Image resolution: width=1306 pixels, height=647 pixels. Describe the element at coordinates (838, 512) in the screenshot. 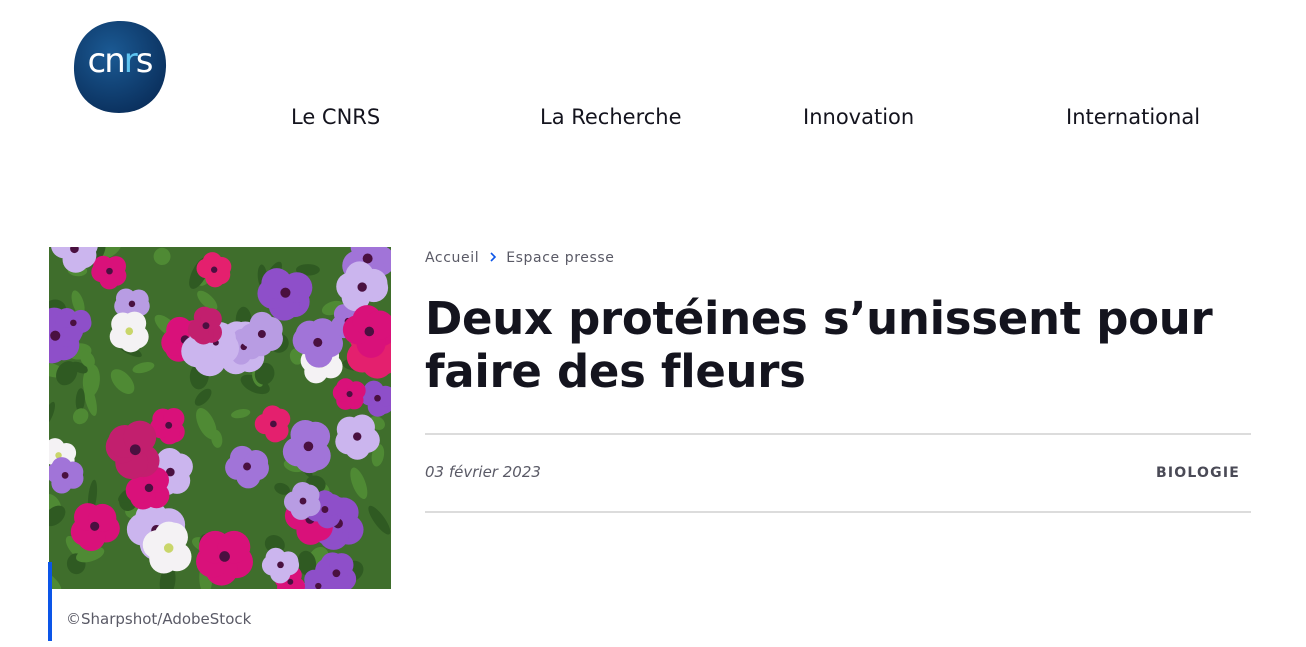

I see `meta-bottom-divider` at that location.